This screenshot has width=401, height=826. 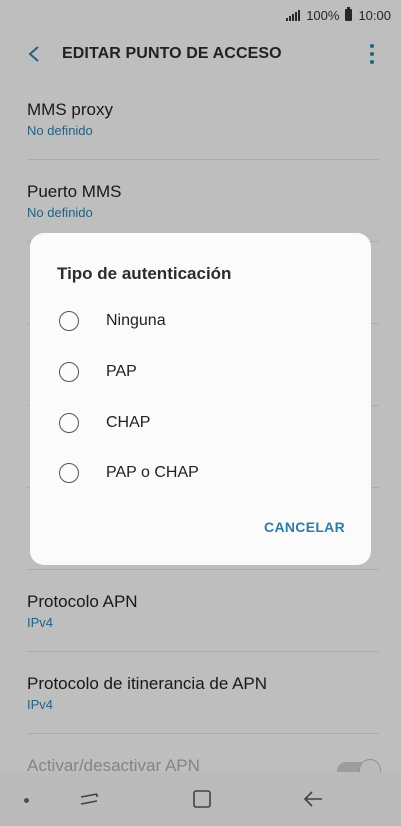 I want to click on option-chap: CHAP, so click(x=204, y=423).